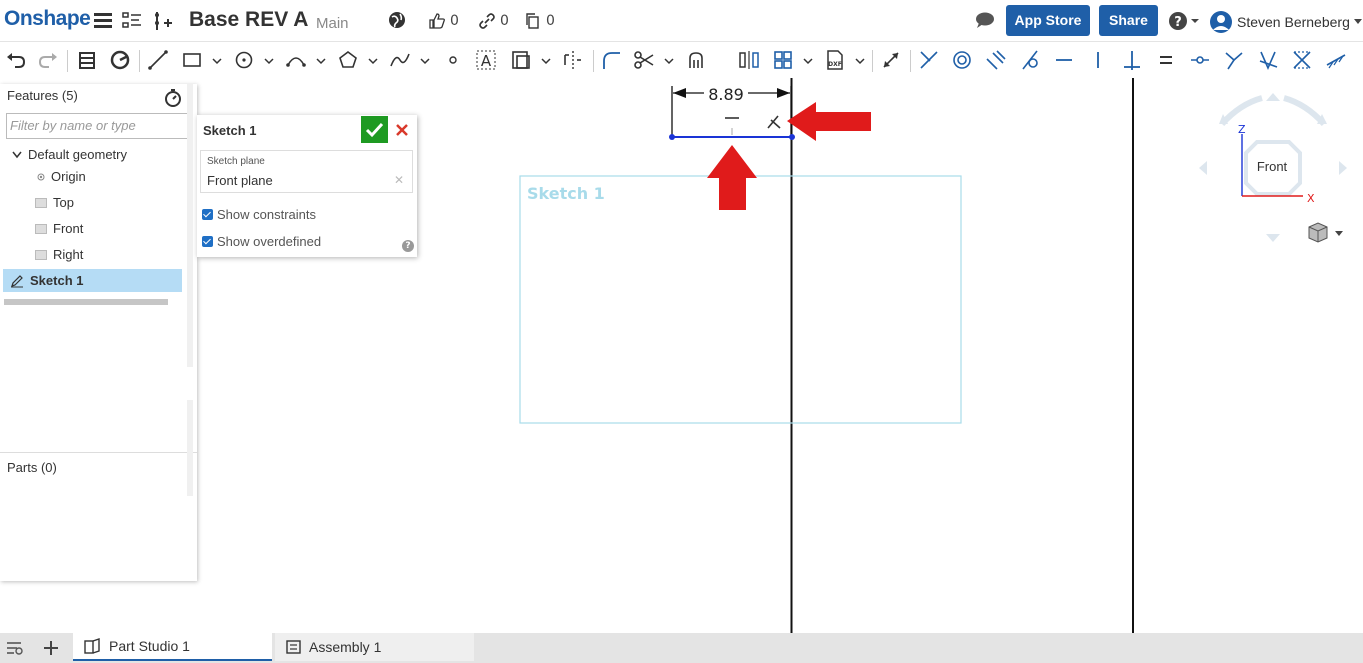  What do you see at coordinates (17, 280) in the screenshot?
I see `pencil-icon` at bounding box center [17, 280].